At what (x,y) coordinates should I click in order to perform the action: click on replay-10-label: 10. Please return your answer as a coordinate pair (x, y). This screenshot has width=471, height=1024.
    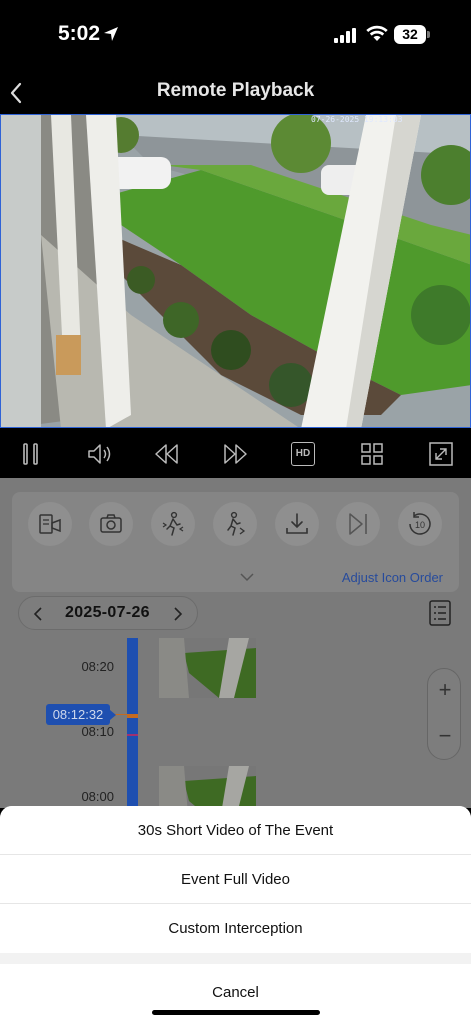
    Looking at the image, I should click on (420, 525).